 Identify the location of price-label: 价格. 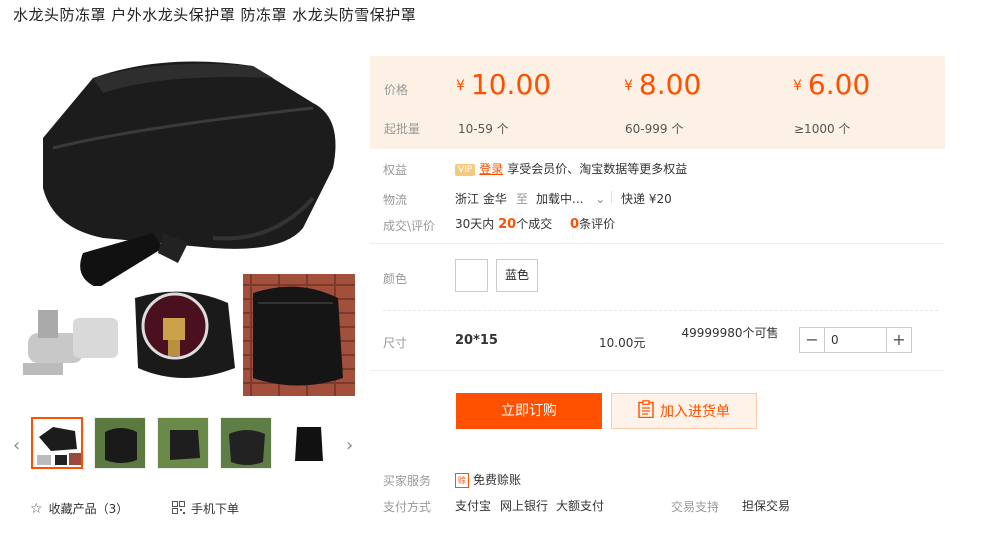
(396, 90).